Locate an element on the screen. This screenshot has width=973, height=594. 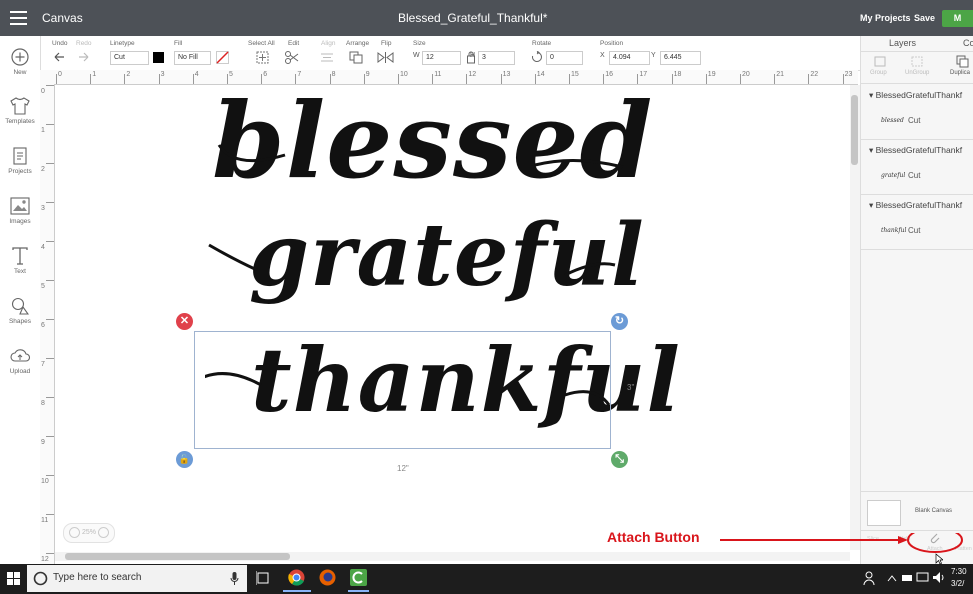
width-dimension-label: 12" is located at coordinates (403, 468).